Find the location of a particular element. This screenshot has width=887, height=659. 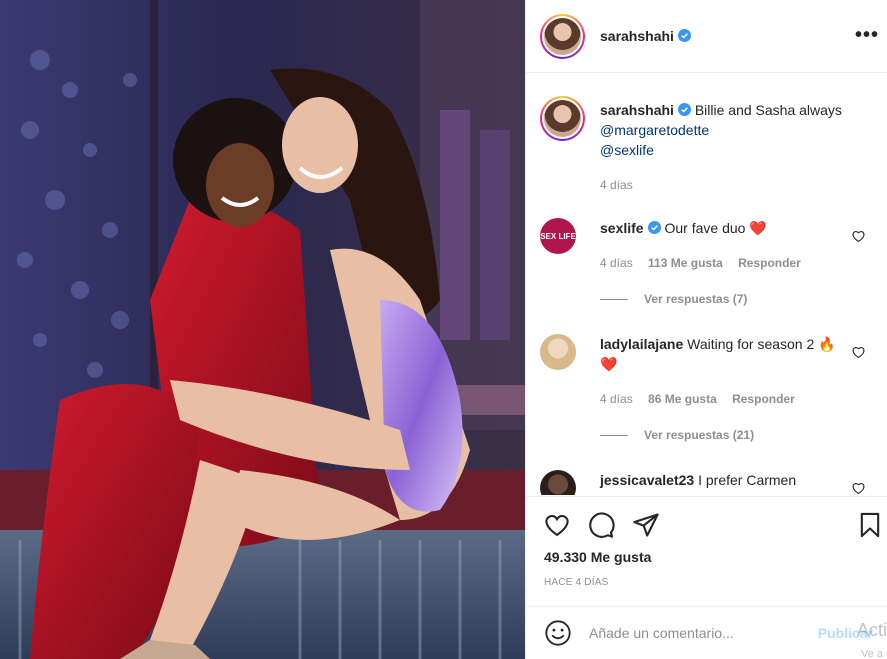

mention-link: @margaretodette is located at coordinates (723, 130).